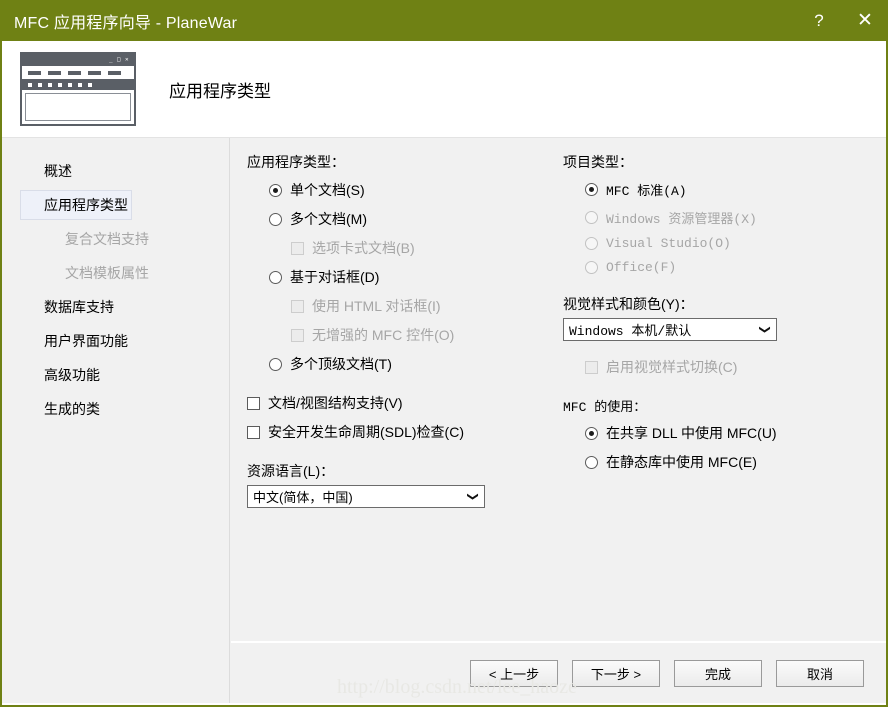  Describe the element at coordinates (413, 364) in the screenshot. I see `radio-multiple-top-level-documents: 多个顶级文档(T)` at that location.